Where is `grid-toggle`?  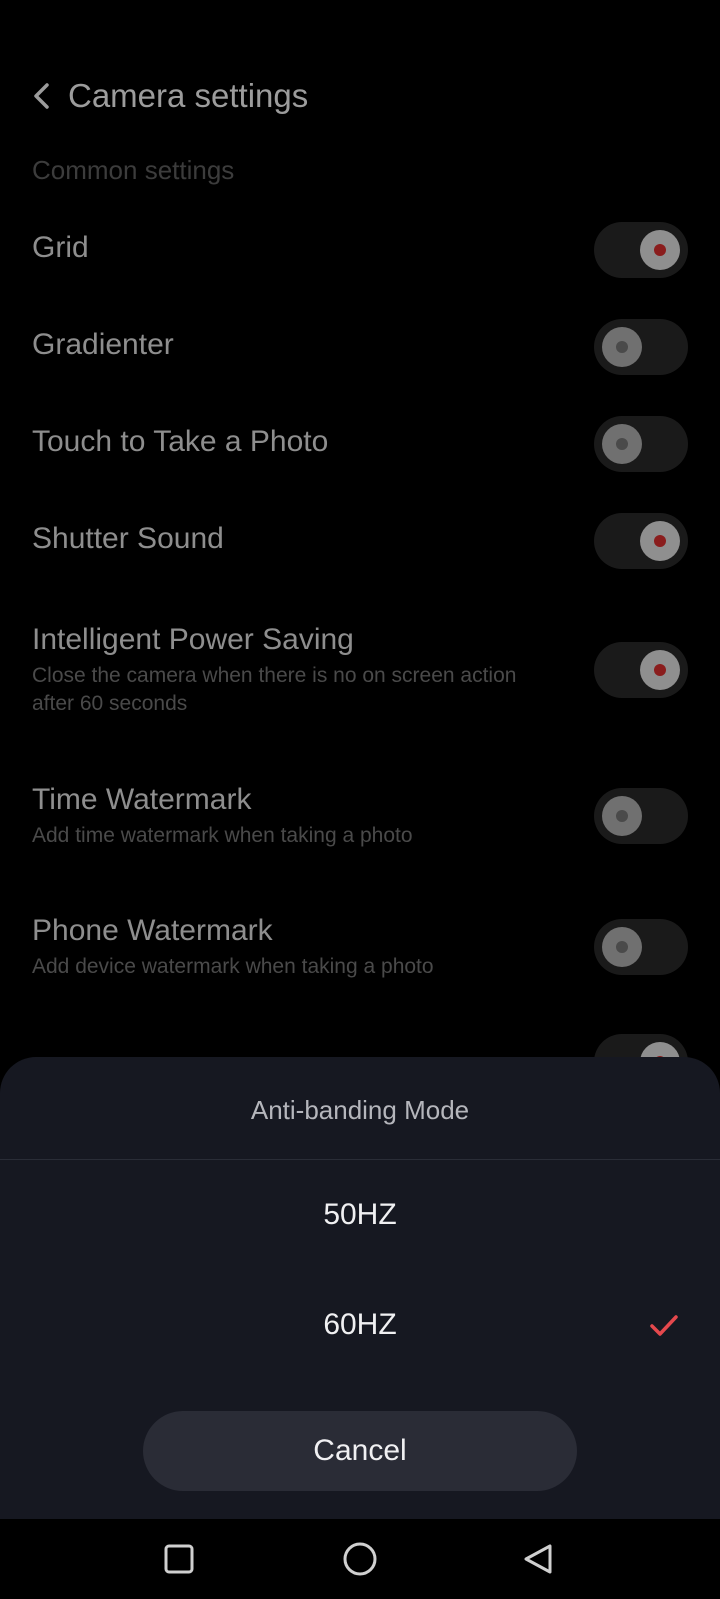
grid-toggle is located at coordinates (641, 250).